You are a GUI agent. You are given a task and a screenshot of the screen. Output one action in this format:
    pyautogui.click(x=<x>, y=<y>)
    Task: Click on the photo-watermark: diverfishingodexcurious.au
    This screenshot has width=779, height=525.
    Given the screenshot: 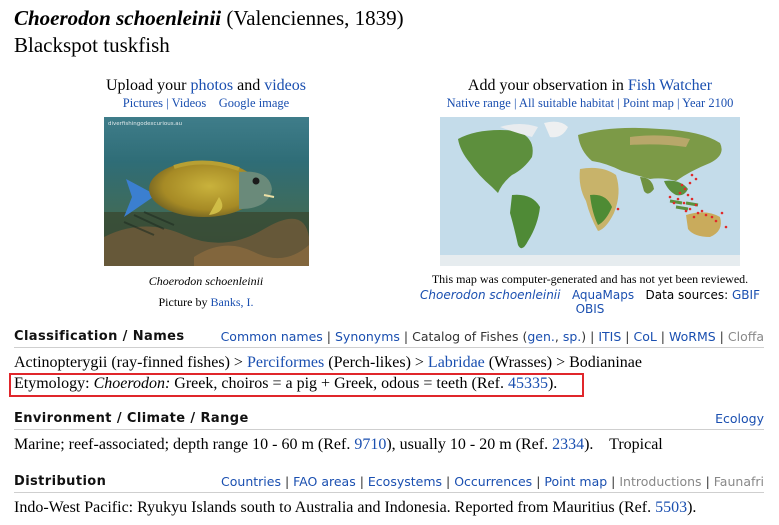 What is the action you would take?
    pyautogui.click(x=145, y=124)
    